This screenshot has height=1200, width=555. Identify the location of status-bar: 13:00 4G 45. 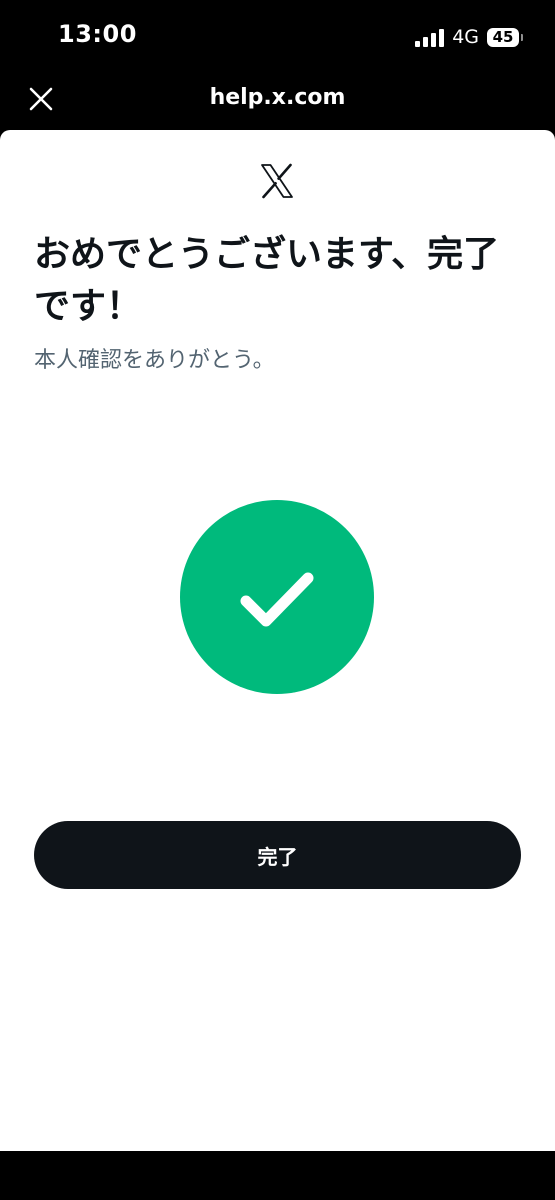
(277, 36).